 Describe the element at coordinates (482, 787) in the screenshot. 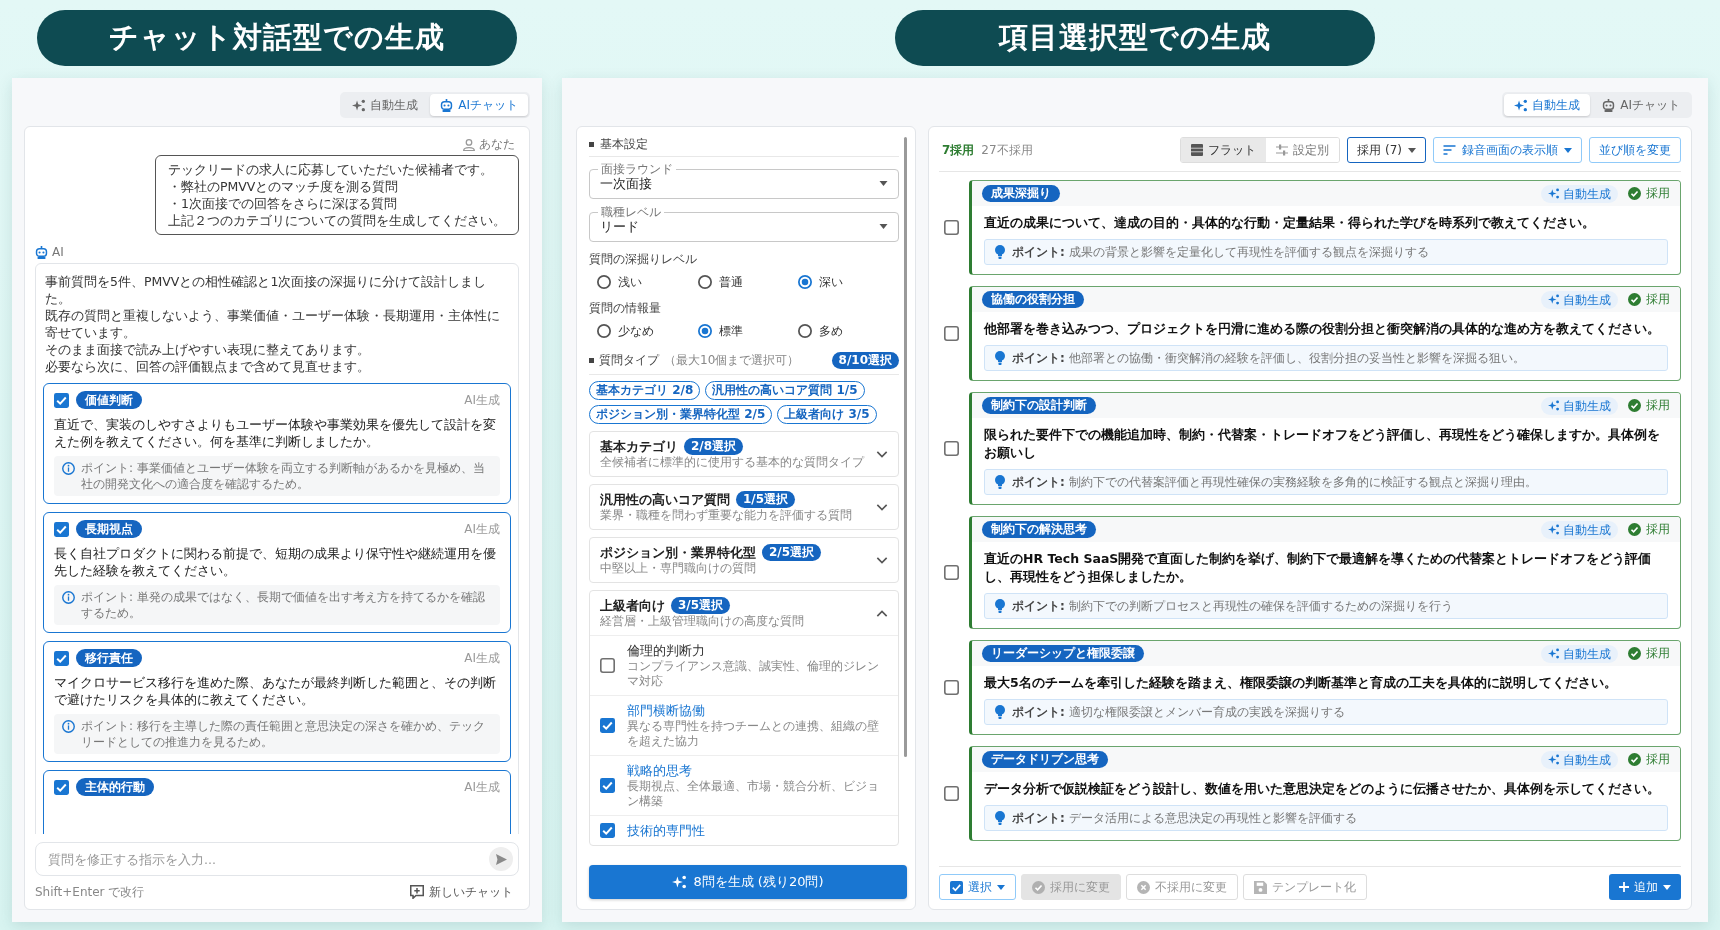

I see `source-label: AI生成` at that location.